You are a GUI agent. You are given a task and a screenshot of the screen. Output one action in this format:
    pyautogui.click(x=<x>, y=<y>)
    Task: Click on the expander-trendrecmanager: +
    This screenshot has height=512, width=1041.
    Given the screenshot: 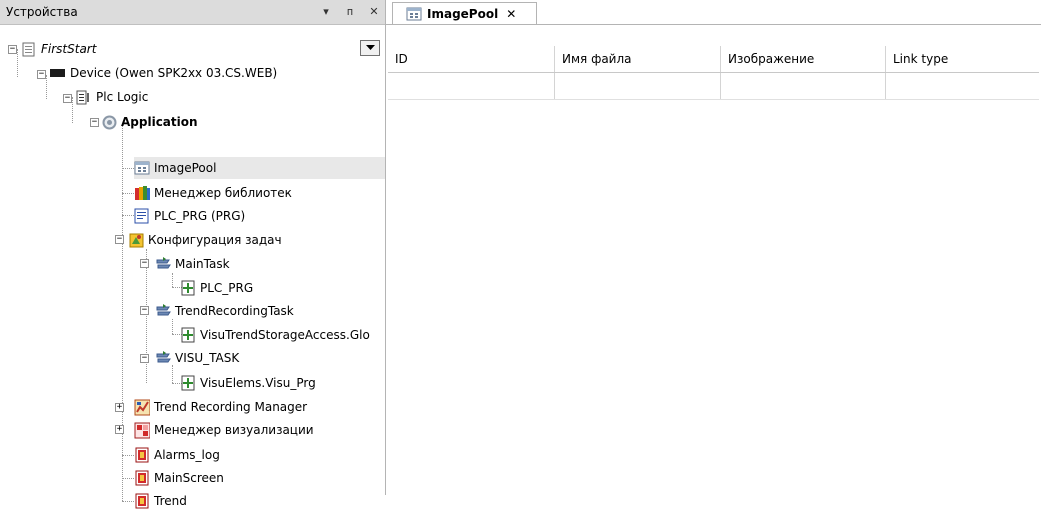 What is the action you would take?
    pyautogui.click(x=119, y=407)
    